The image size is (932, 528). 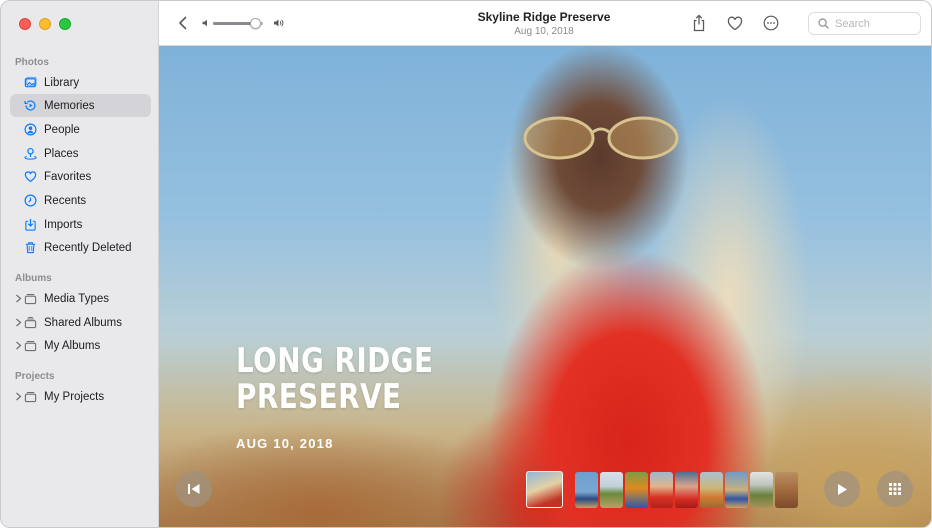 What do you see at coordinates (238, 23) in the screenshot?
I see `volume-slider` at bounding box center [238, 23].